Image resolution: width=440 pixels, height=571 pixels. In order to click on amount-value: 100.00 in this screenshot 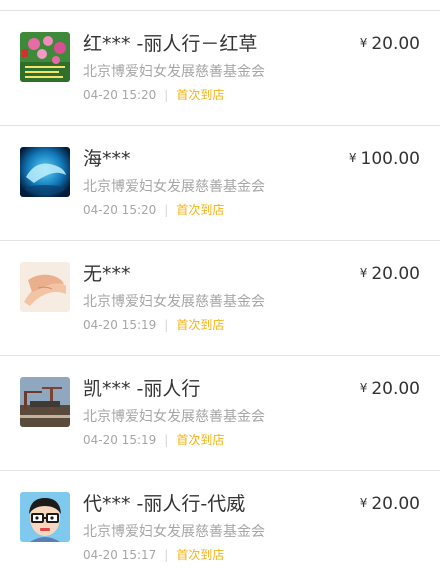, I will do `click(390, 159)`.